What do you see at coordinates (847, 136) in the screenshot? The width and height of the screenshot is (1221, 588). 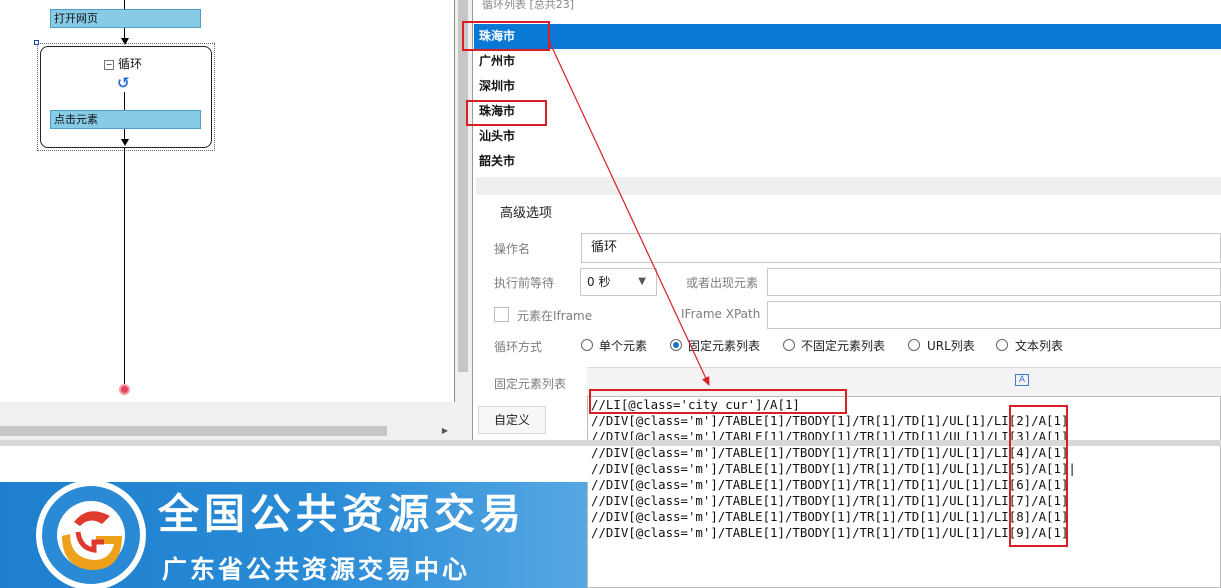 I see `list-item: 汕头市` at bounding box center [847, 136].